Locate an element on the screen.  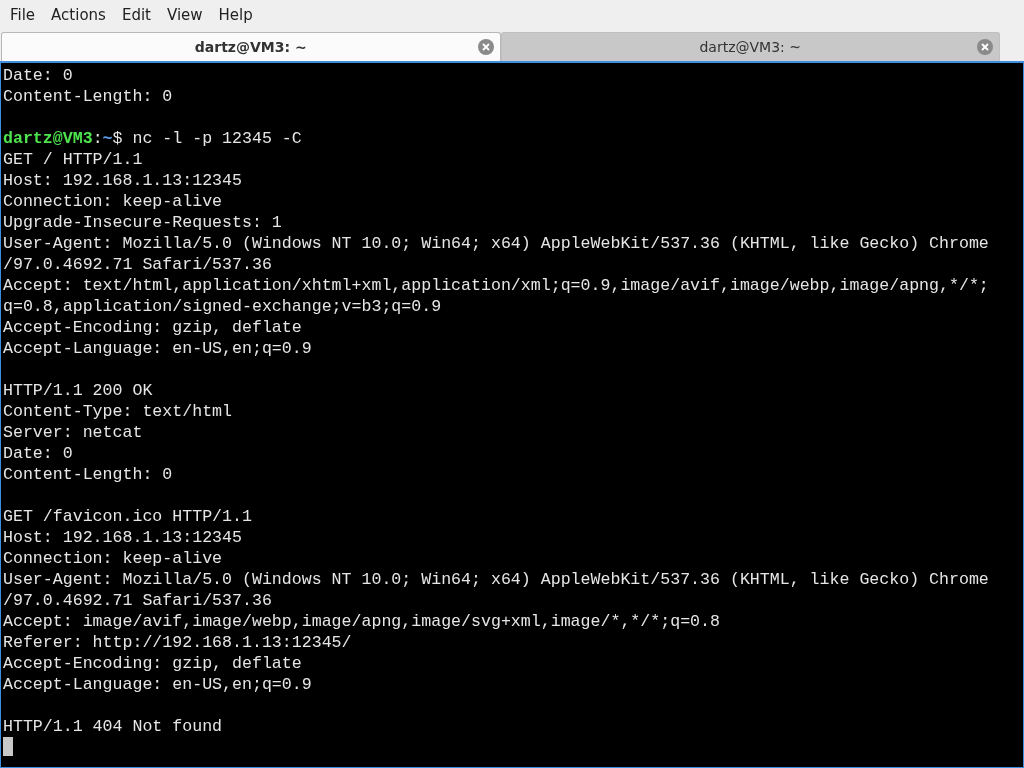
menu-item: Actions is located at coordinates (78, 15).